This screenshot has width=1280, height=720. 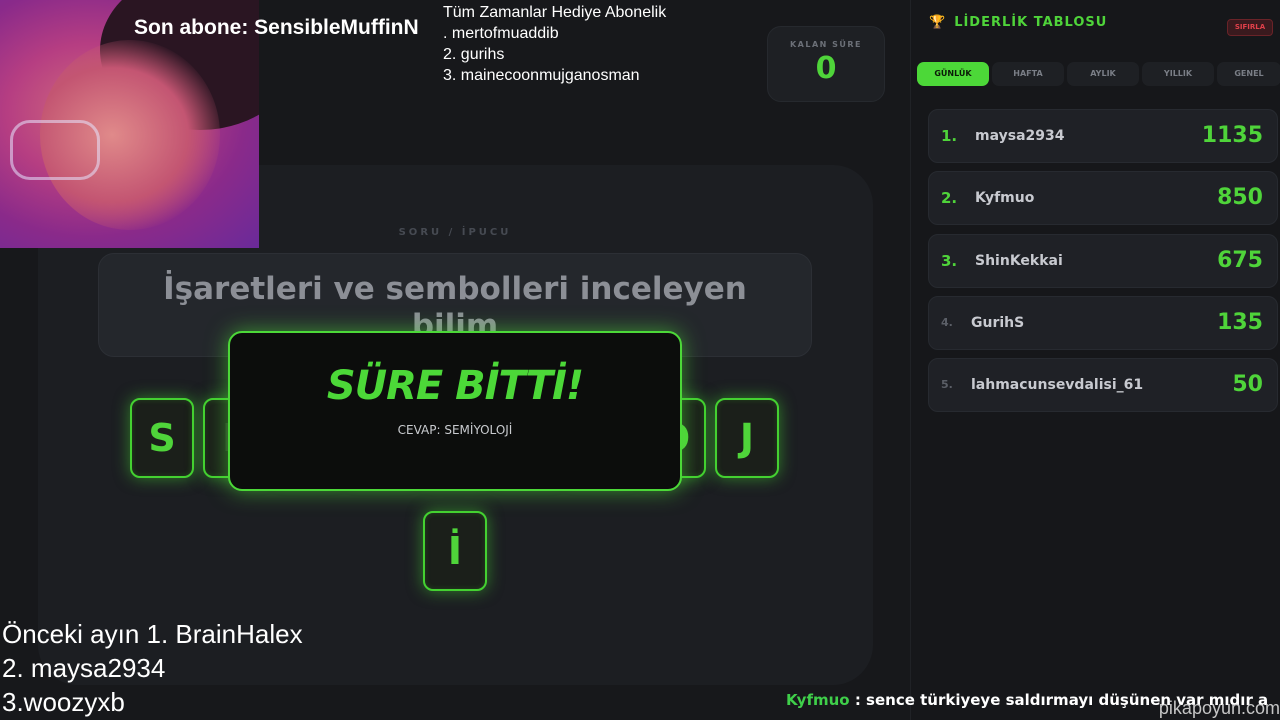 I want to click on answer-text: CEVAP: SEMİYOLOJİ, so click(x=455, y=430).